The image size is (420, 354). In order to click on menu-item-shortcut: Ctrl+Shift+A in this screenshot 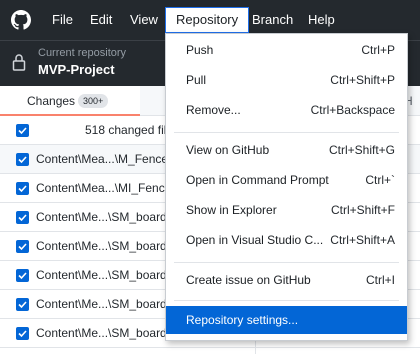, I will do `click(362, 240)`.